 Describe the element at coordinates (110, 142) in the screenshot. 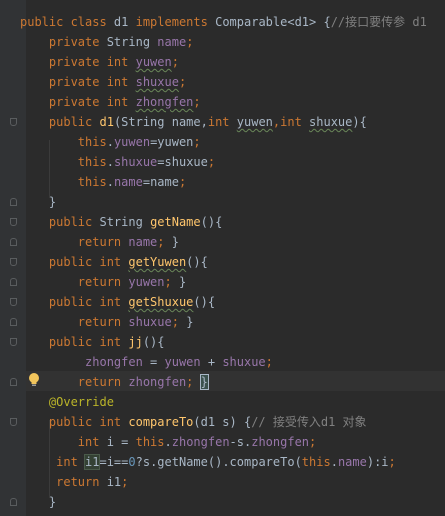

I see `code-line: this.yuwen=yuwen;` at that location.